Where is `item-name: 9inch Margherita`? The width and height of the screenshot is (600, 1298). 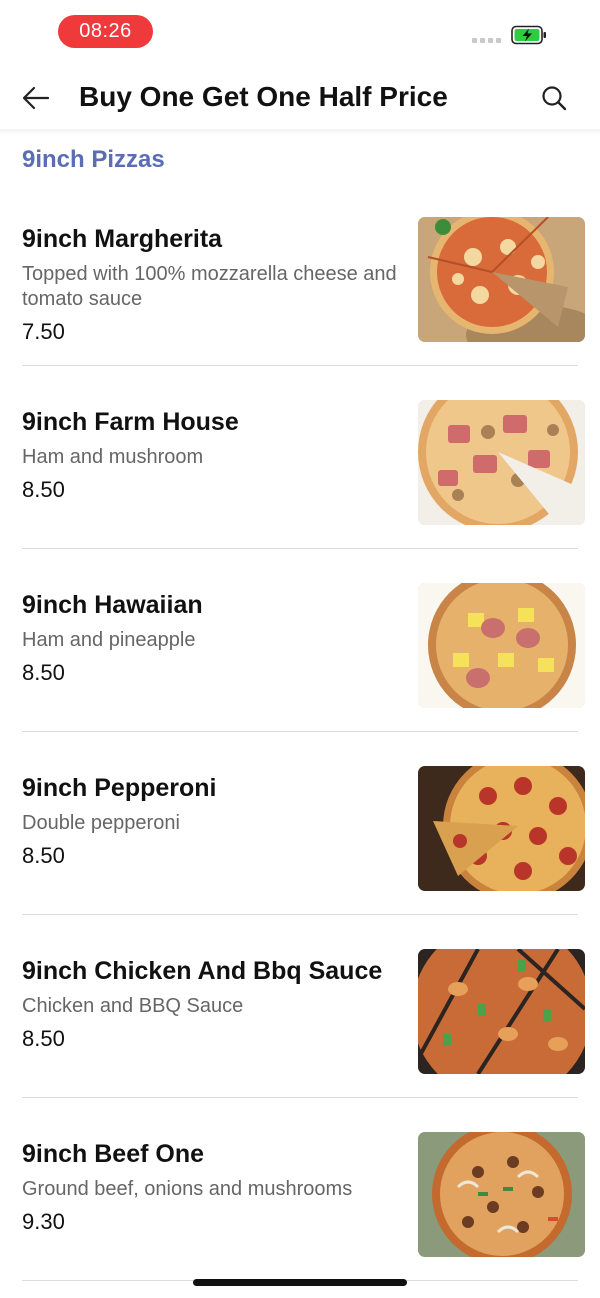
item-name: 9inch Margherita is located at coordinates (122, 239).